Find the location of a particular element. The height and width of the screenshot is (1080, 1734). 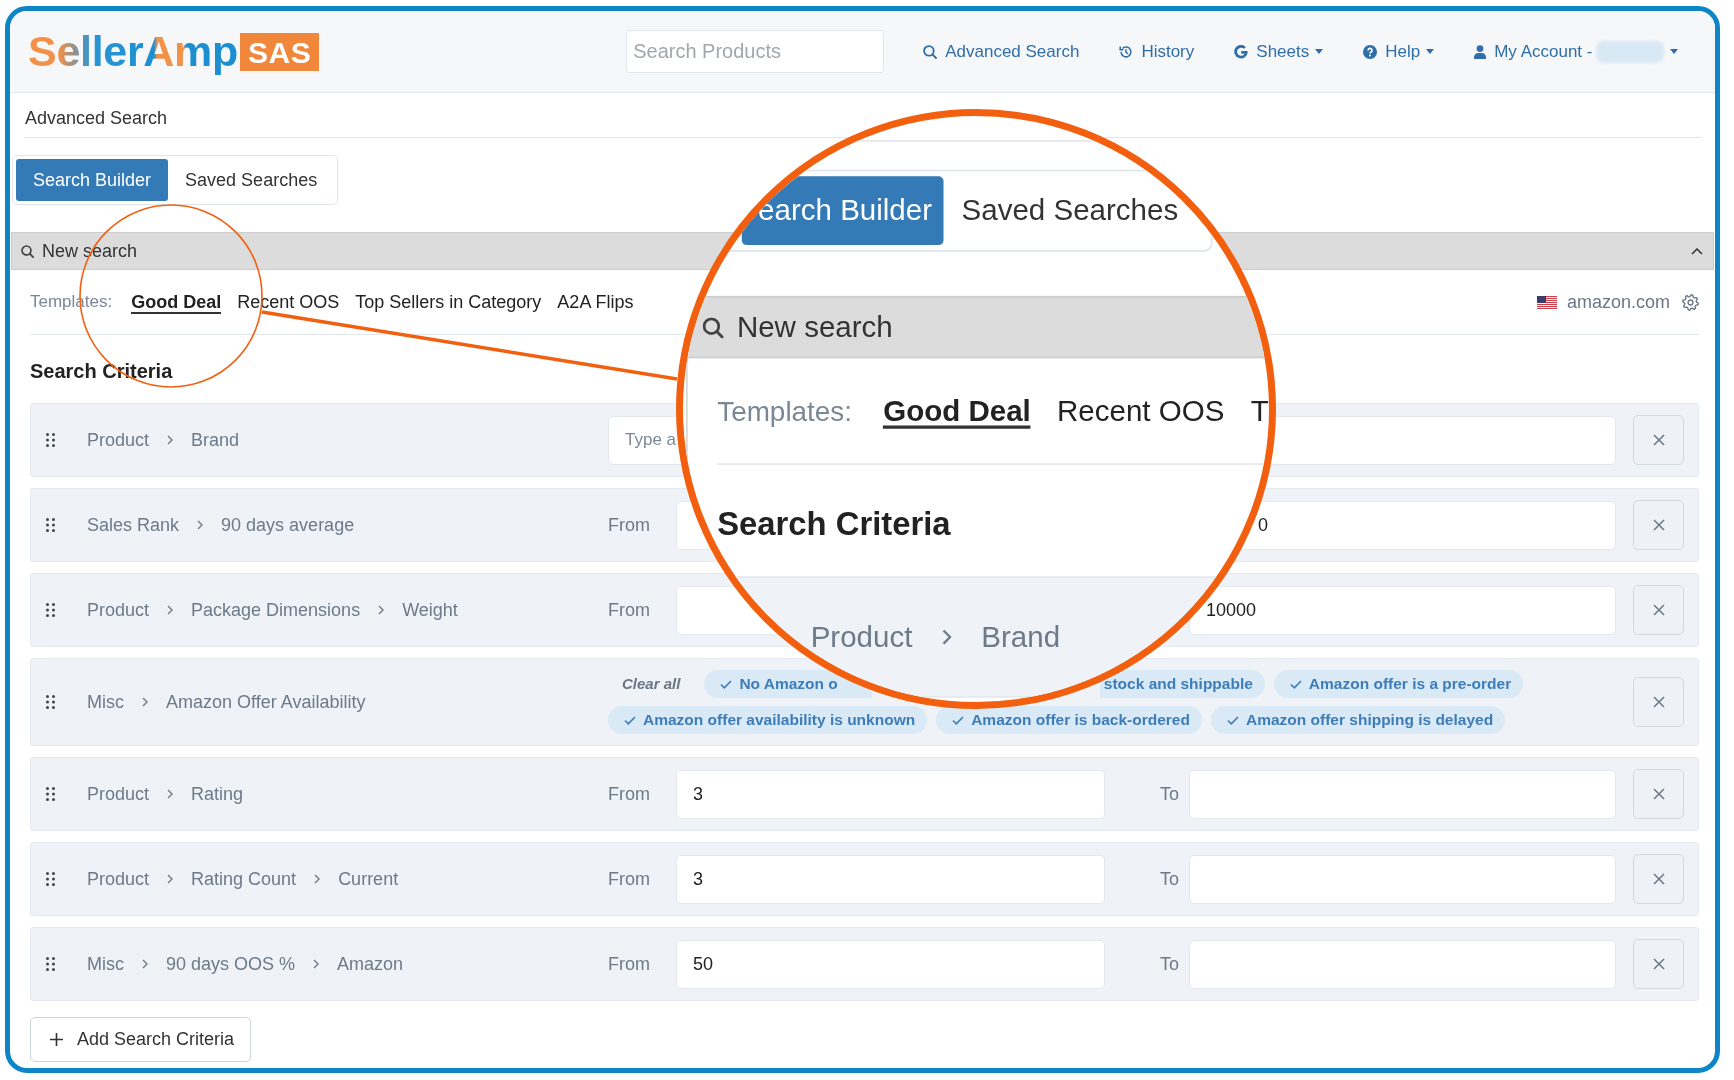

user-icon is located at coordinates (1480, 51).